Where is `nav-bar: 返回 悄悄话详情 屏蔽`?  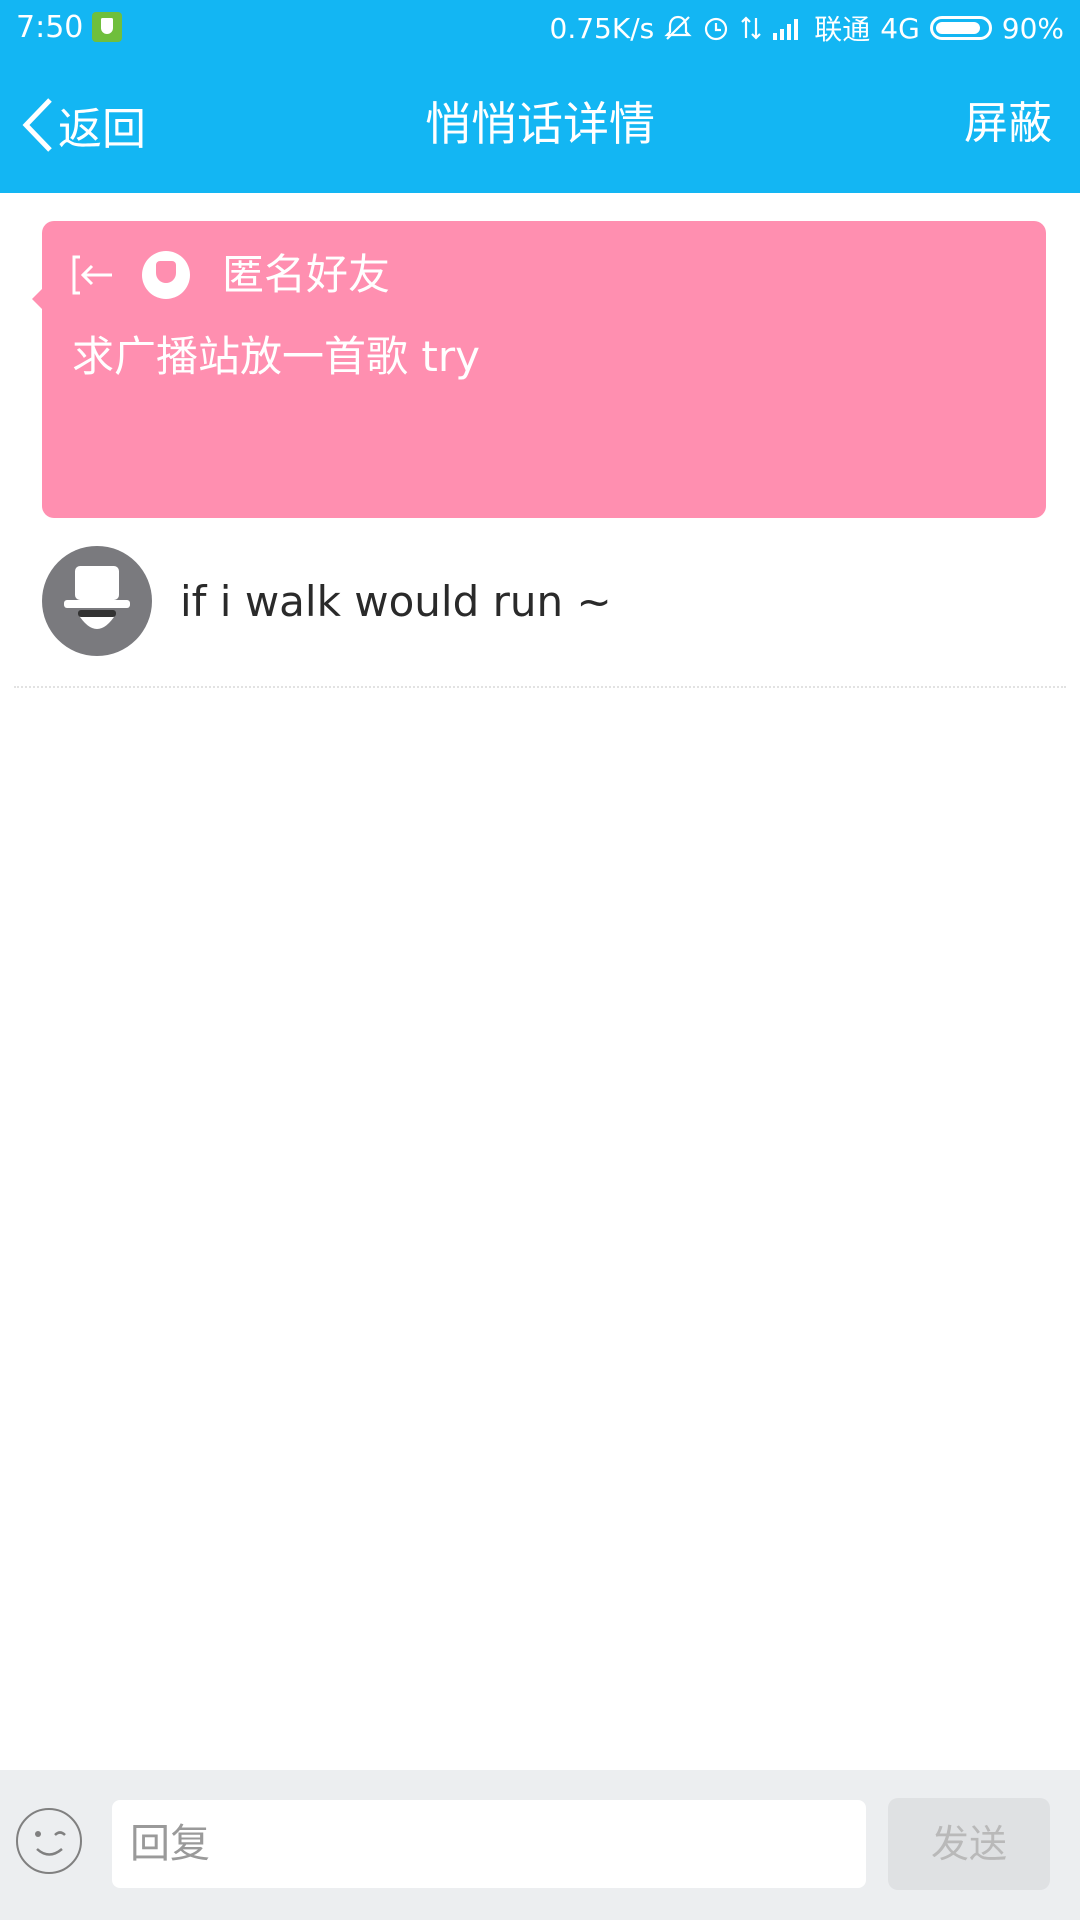 nav-bar: 返回 悄悄话详情 屏蔽 is located at coordinates (540, 124).